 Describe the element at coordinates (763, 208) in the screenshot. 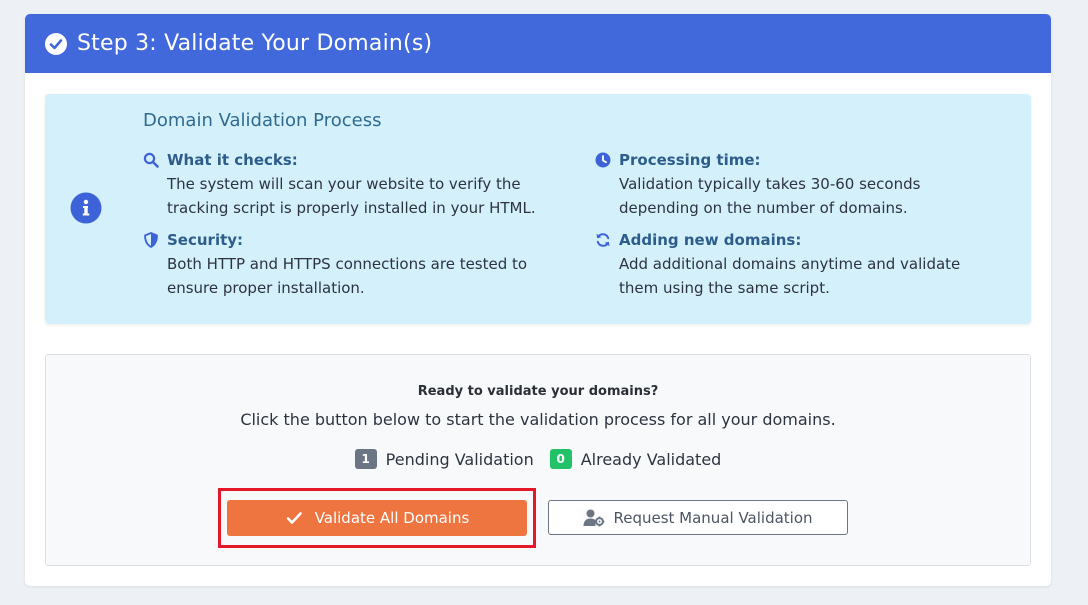

I see `feature-text: depending on the number of domains.` at that location.